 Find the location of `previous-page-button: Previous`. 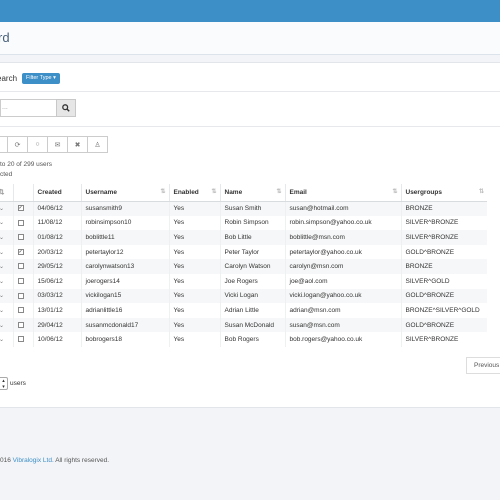

previous-page-button: Previous is located at coordinates (483, 365).